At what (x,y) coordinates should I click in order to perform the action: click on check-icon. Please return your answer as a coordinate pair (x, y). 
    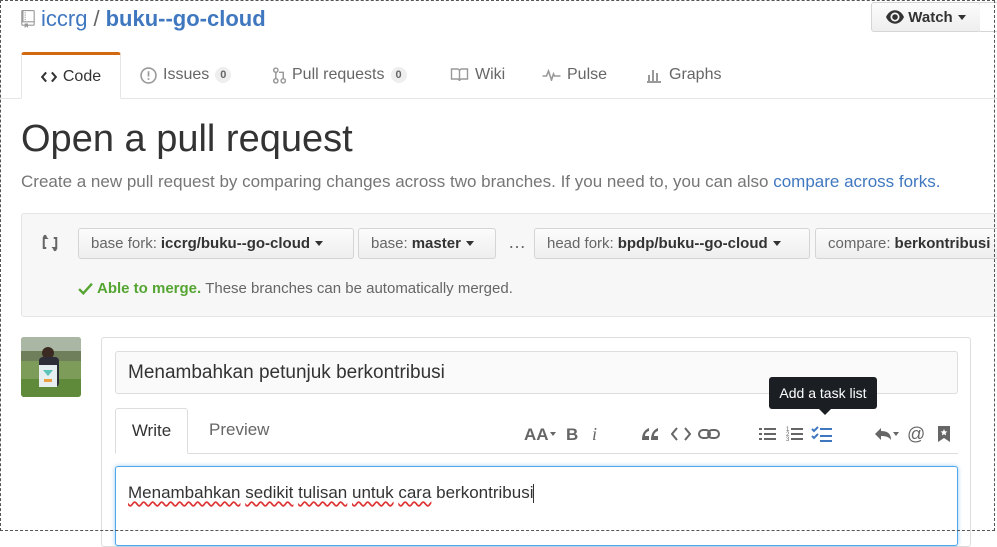
    Looking at the image, I should click on (85, 288).